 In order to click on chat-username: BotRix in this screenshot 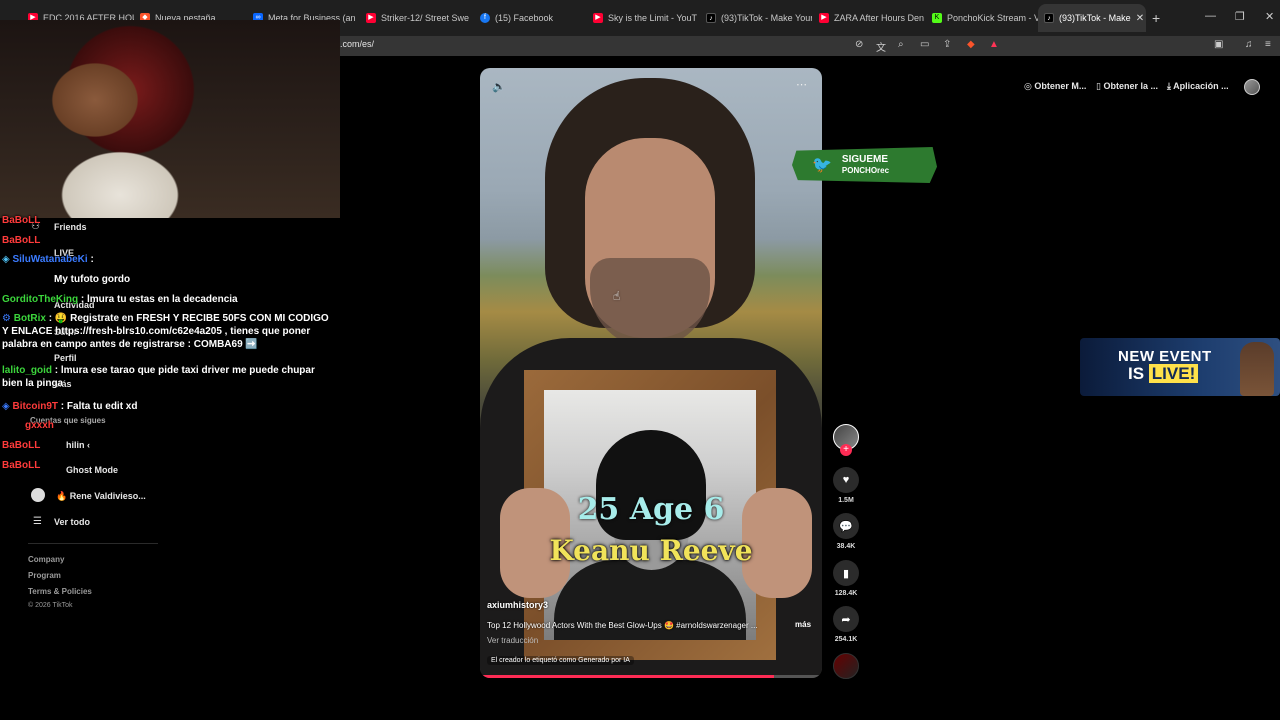, I will do `click(29, 318)`.